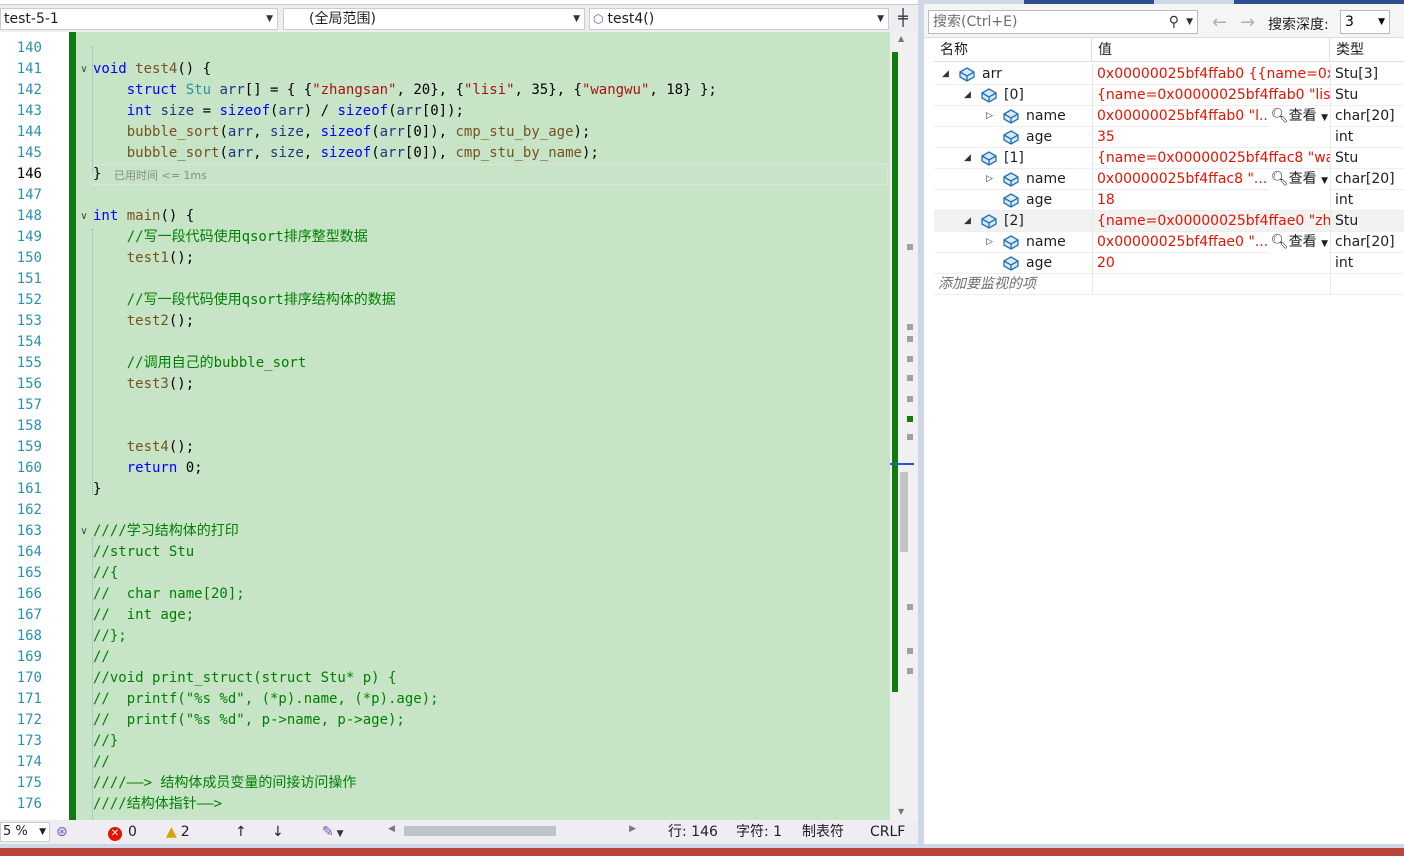  Describe the element at coordinates (1211, 200) in the screenshot. I see `watch-value-cell: 18` at that location.